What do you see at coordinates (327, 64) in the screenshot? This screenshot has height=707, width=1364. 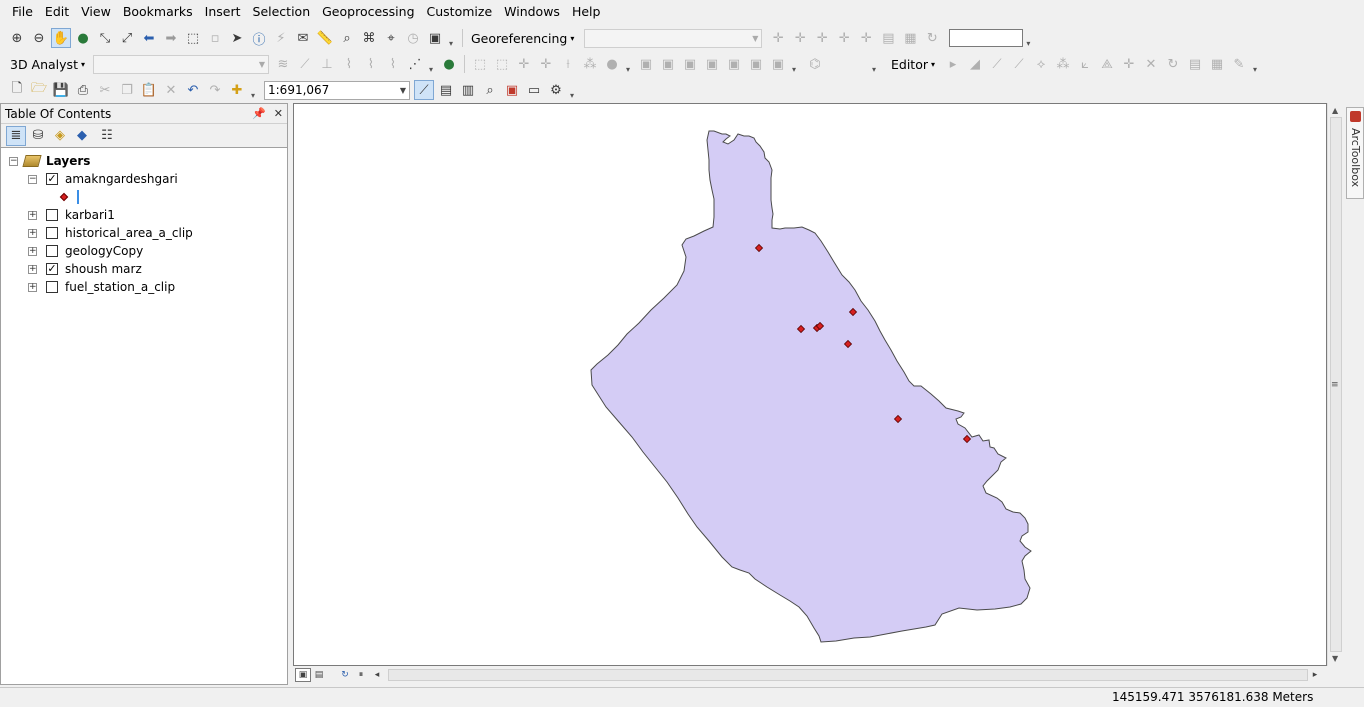 I see `line-of-sight-icon: ⊥` at bounding box center [327, 64].